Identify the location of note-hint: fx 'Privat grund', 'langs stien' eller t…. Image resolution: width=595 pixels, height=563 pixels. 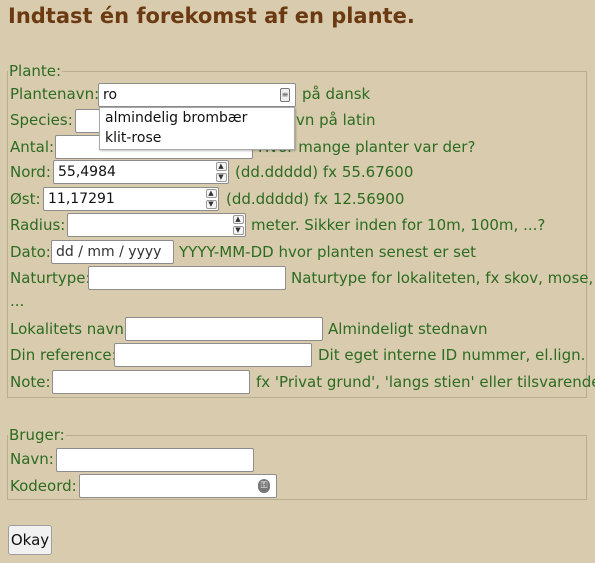
(425, 382).